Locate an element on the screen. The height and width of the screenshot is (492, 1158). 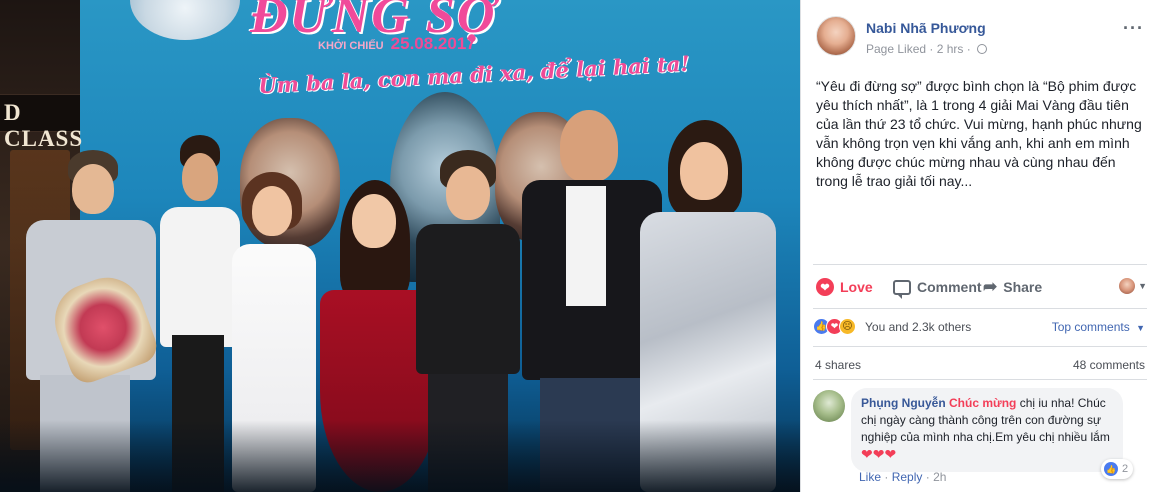
shares-count: 4 shares is located at coordinates (838, 365).